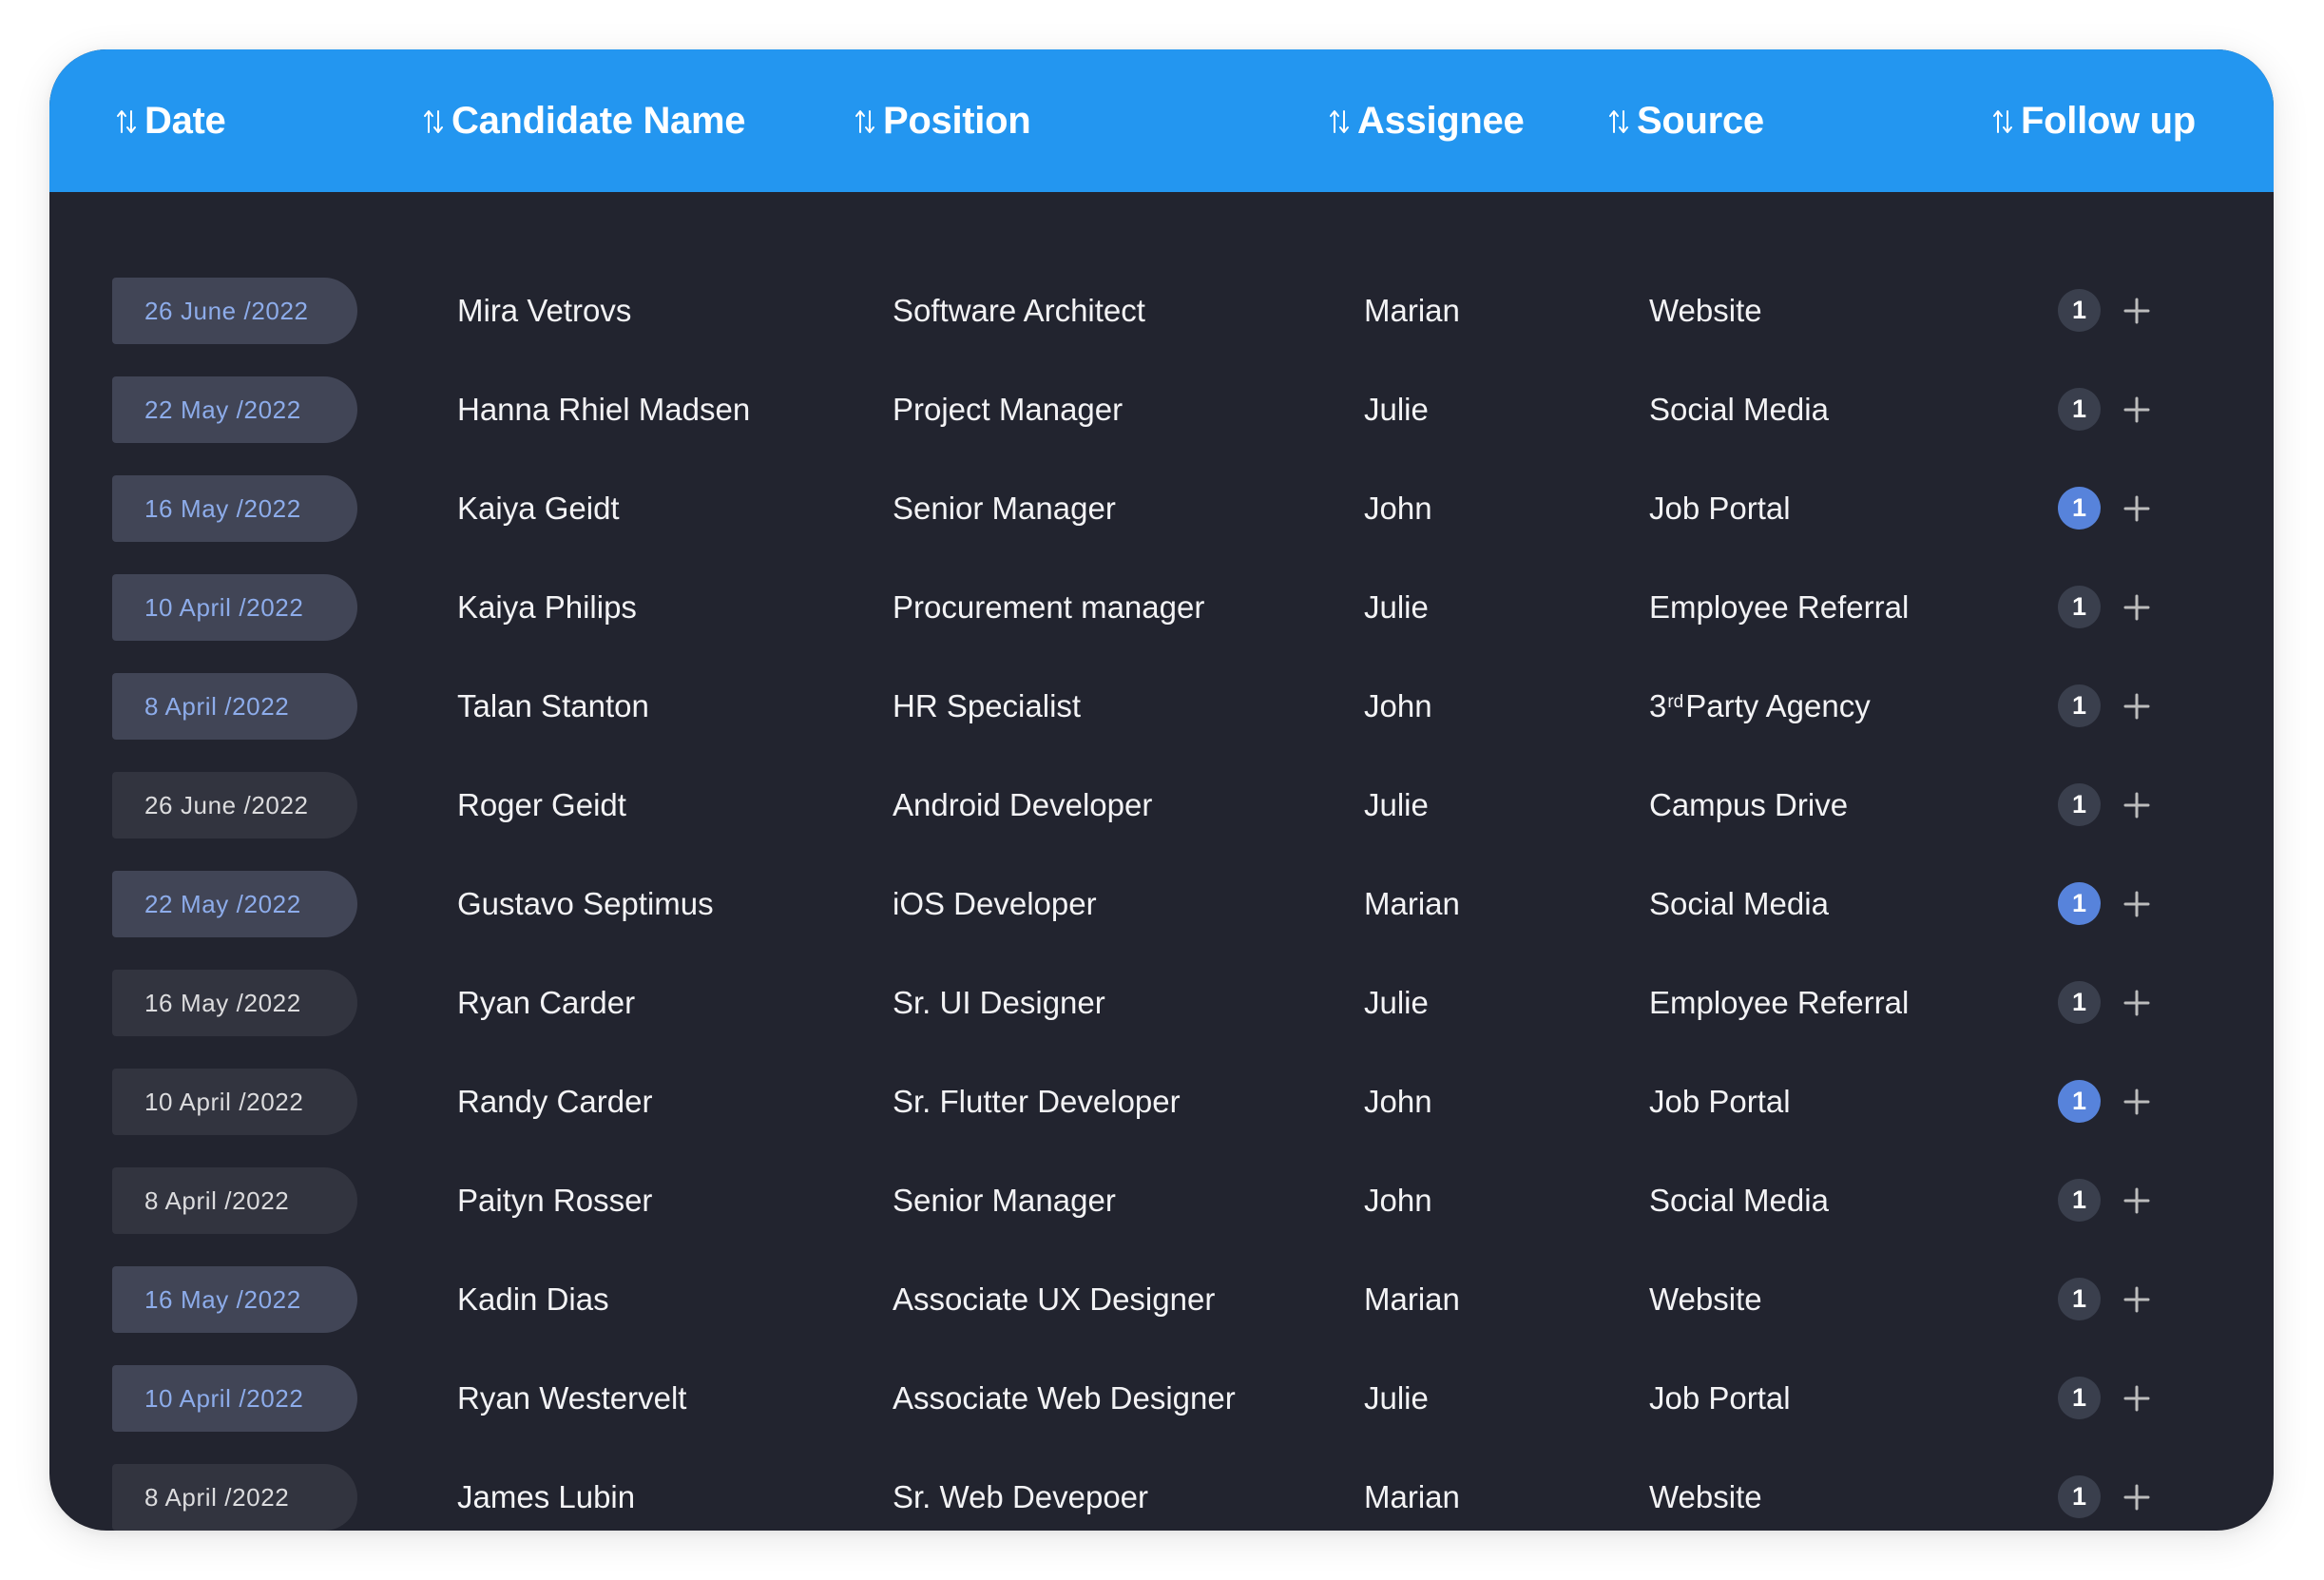 The height and width of the screenshot is (1580, 2324). Describe the element at coordinates (598, 121) in the screenshot. I see `column-header-label: Candidate Name` at that location.